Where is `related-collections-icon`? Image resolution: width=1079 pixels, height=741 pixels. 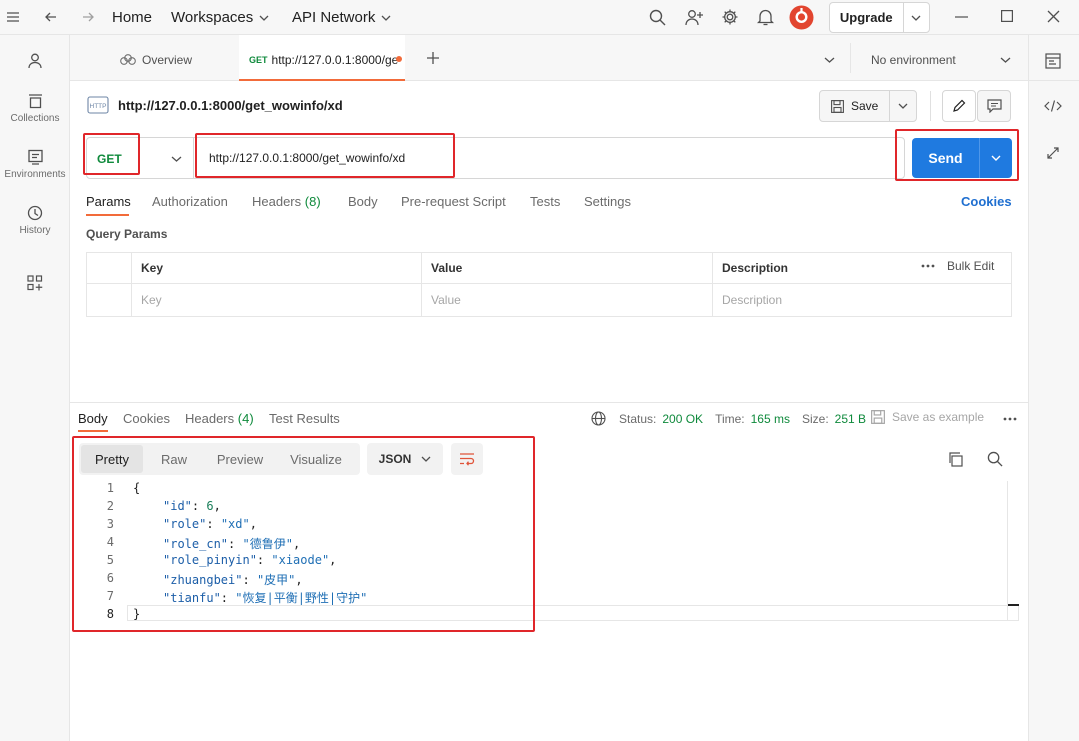 related-collections-icon is located at coordinates (1053, 153).